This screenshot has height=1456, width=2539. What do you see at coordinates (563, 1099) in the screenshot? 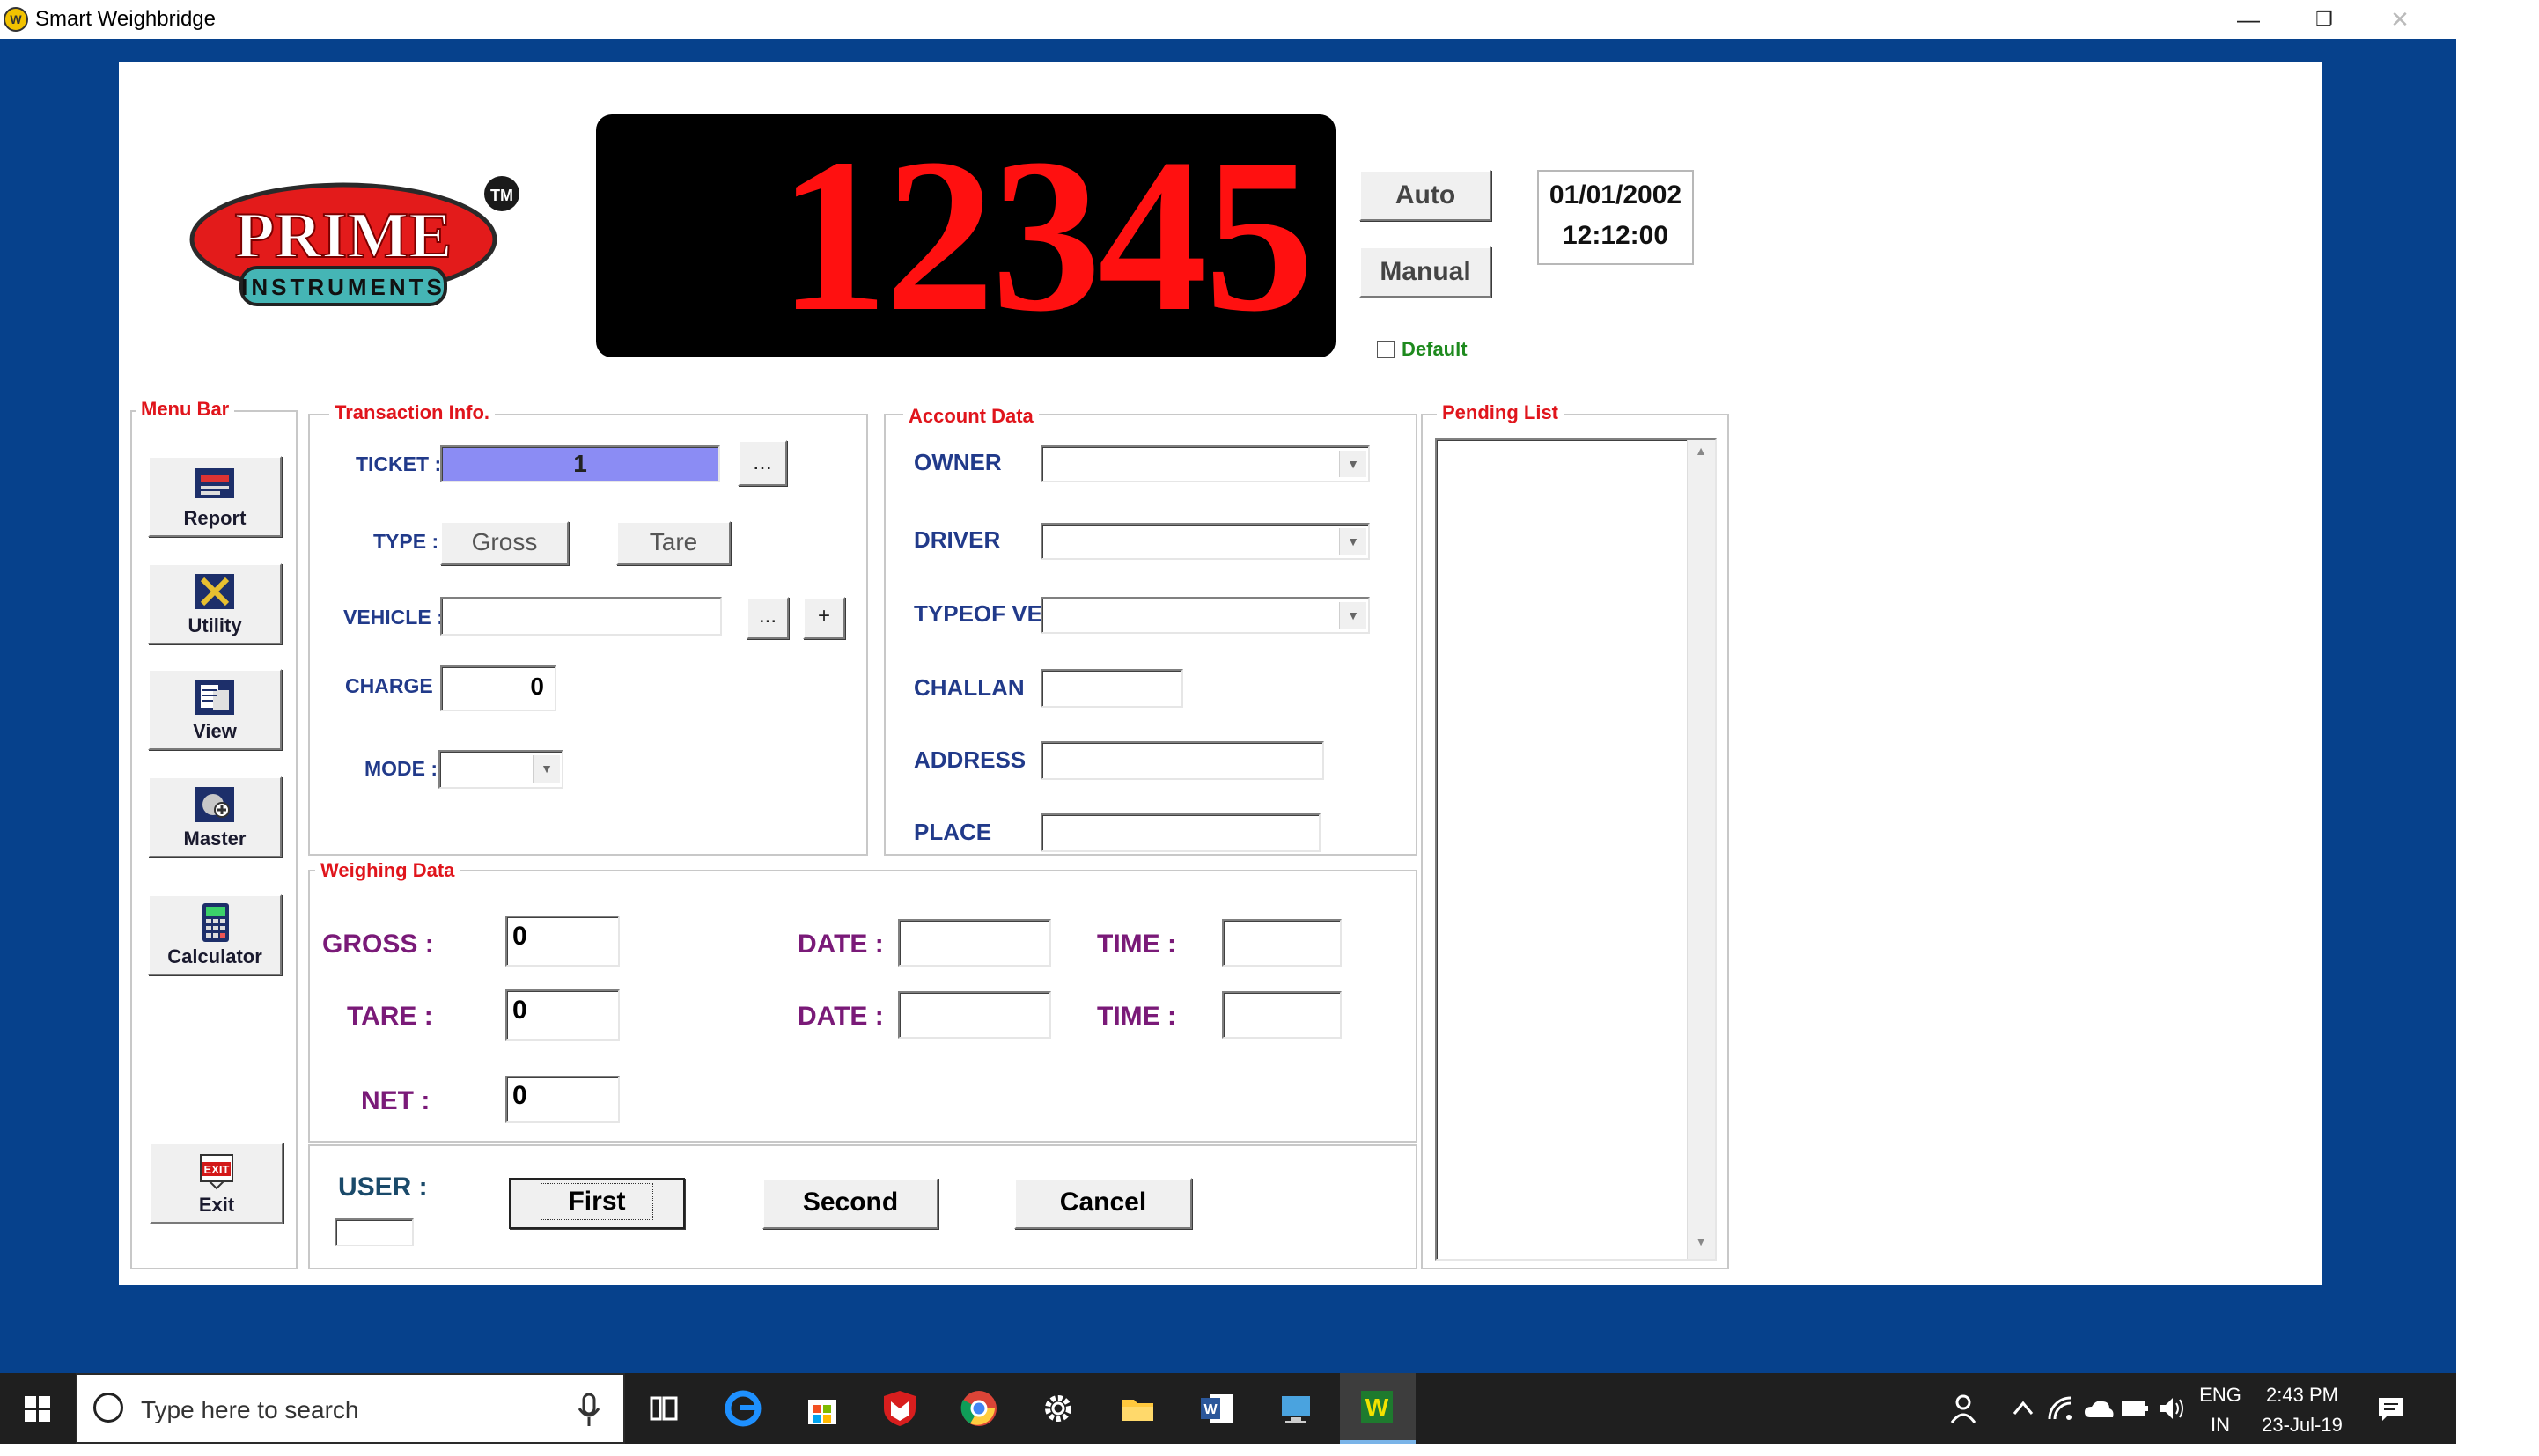
I see `net-weight-field: 0` at bounding box center [563, 1099].